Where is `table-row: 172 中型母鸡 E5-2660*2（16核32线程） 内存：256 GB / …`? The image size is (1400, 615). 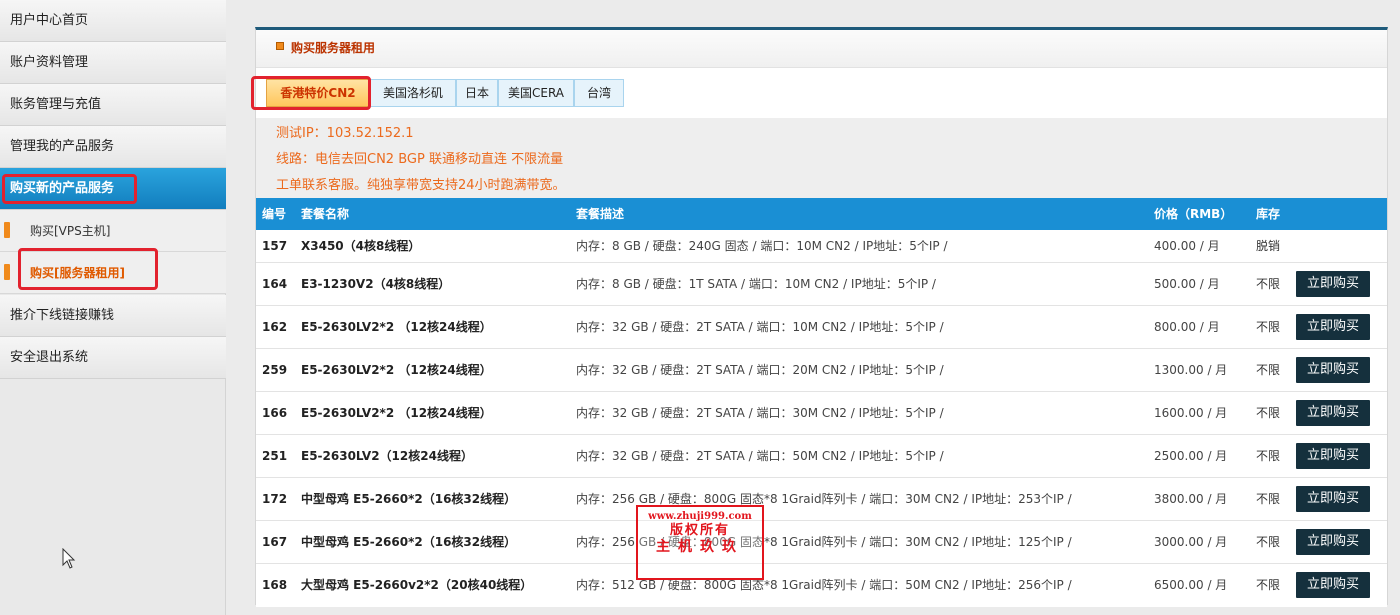
table-row: 172 中型母鸡 E5-2660*2（16核32线程） 内存：256 GB / … is located at coordinates (821, 499).